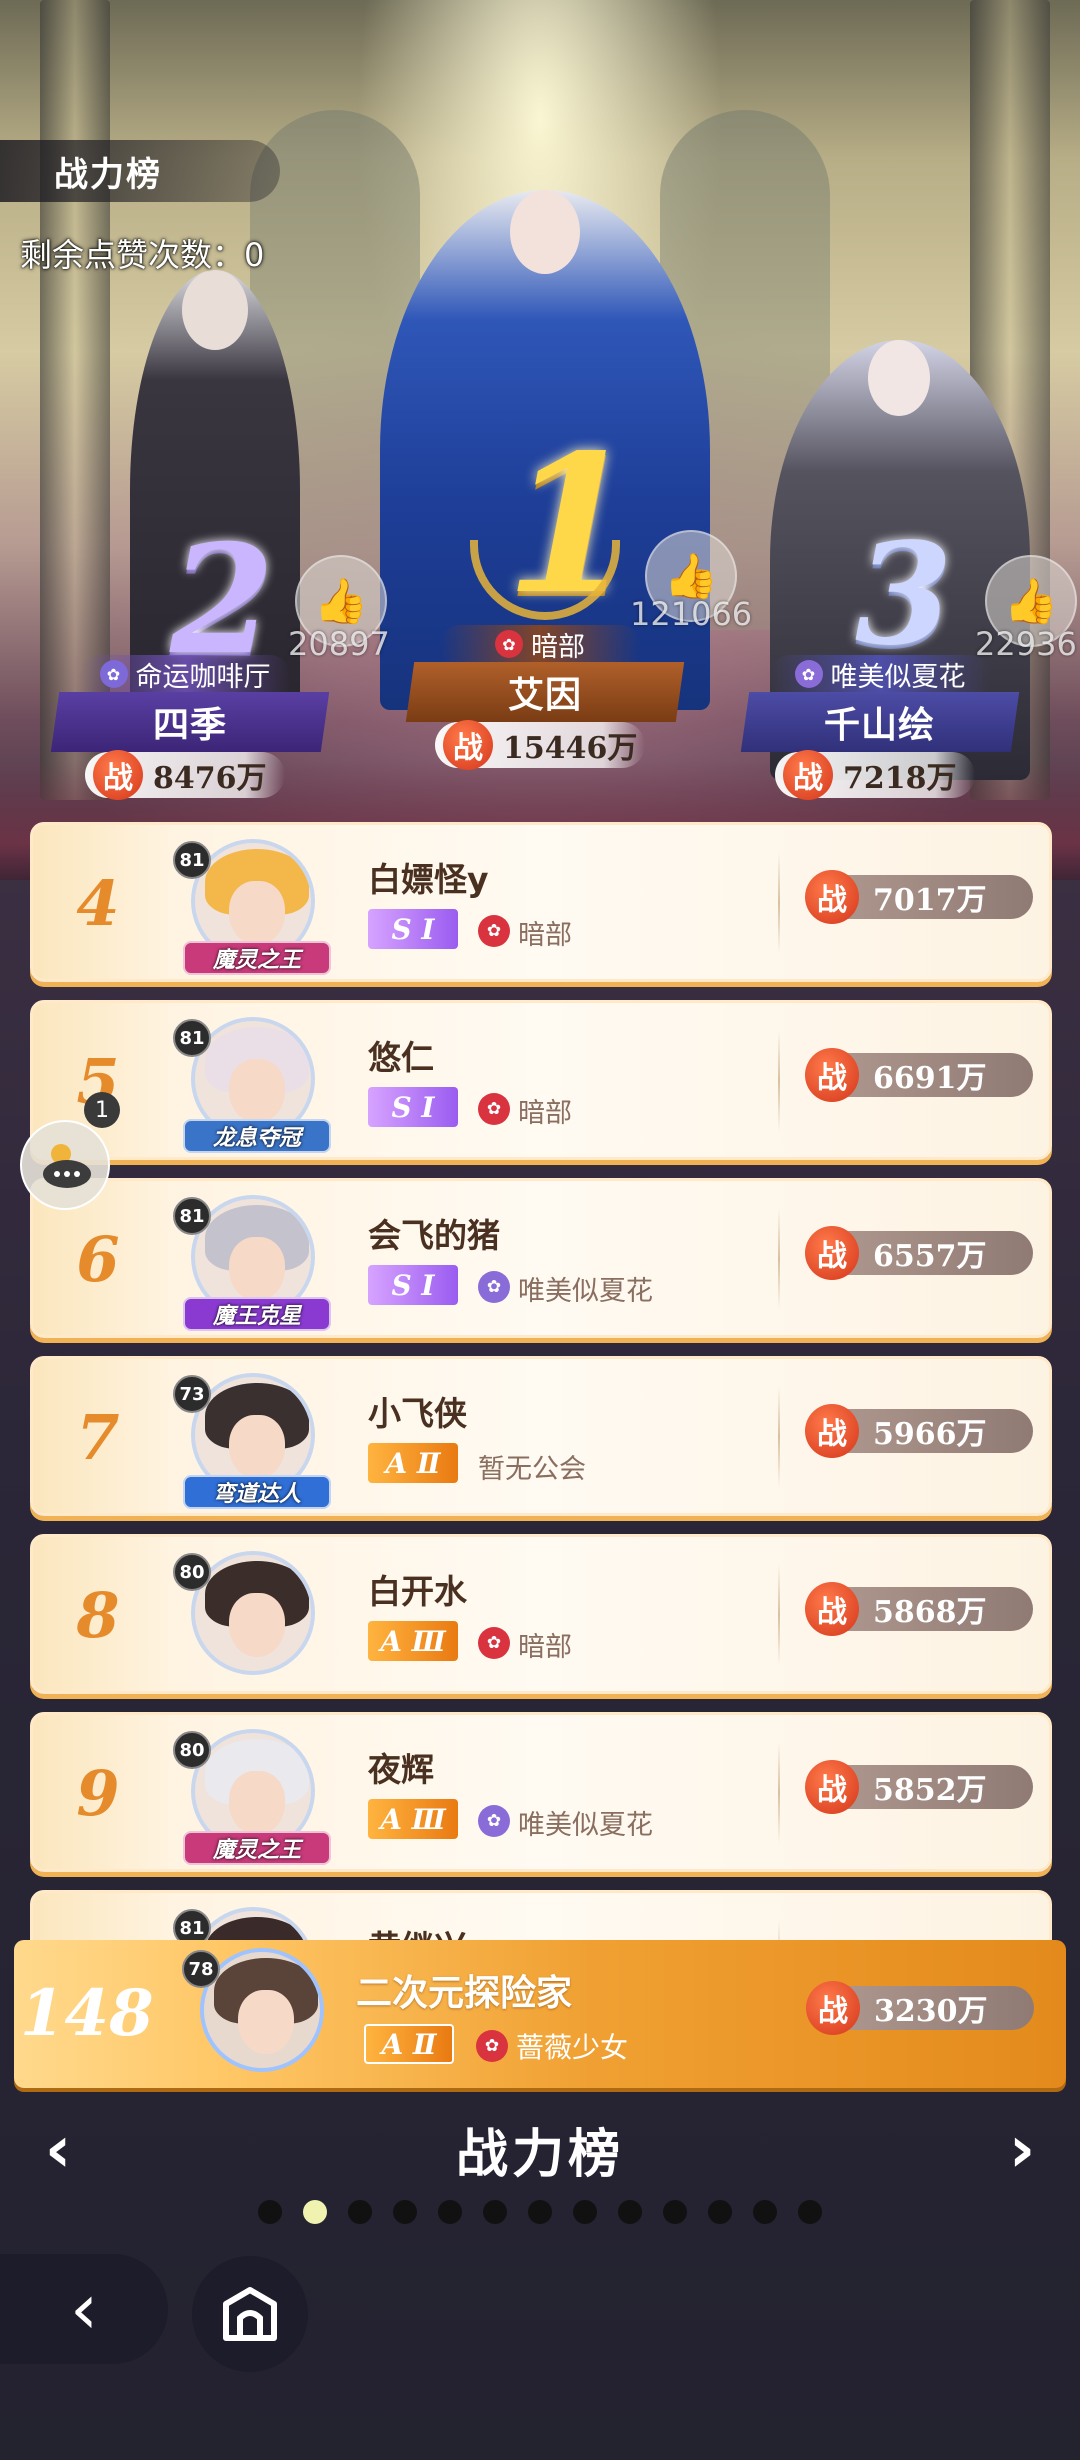 The height and width of the screenshot is (2460, 1080). Describe the element at coordinates (257, 1492) in the screenshot. I see `title-badge: 弯道达人` at that location.